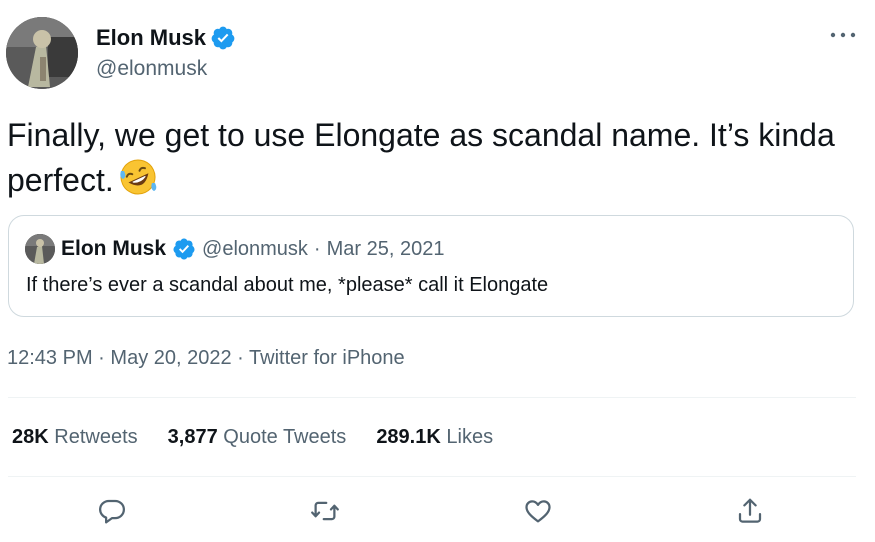  Describe the element at coordinates (30, 437) in the screenshot. I see `retweets-count: 28K` at that location.